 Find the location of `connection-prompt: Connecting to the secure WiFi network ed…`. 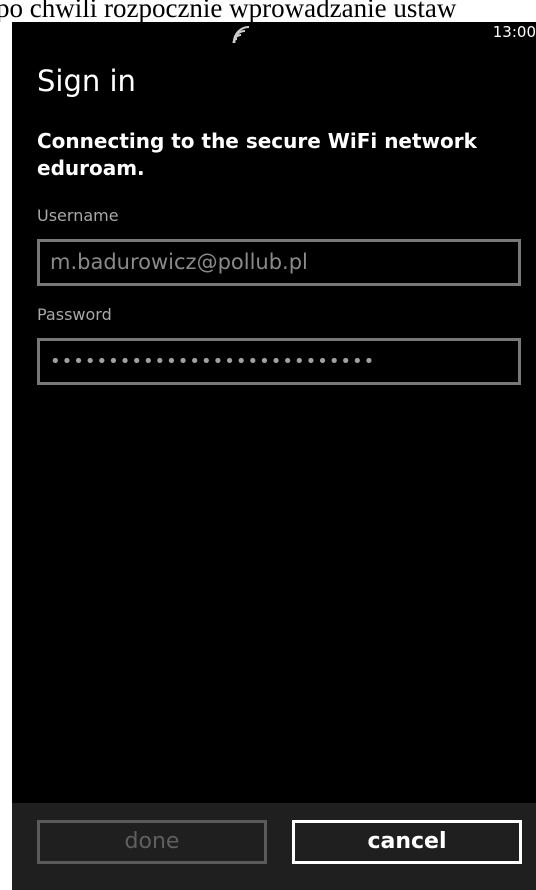

connection-prompt: Connecting to the secure WiFi network ed… is located at coordinates (257, 154).